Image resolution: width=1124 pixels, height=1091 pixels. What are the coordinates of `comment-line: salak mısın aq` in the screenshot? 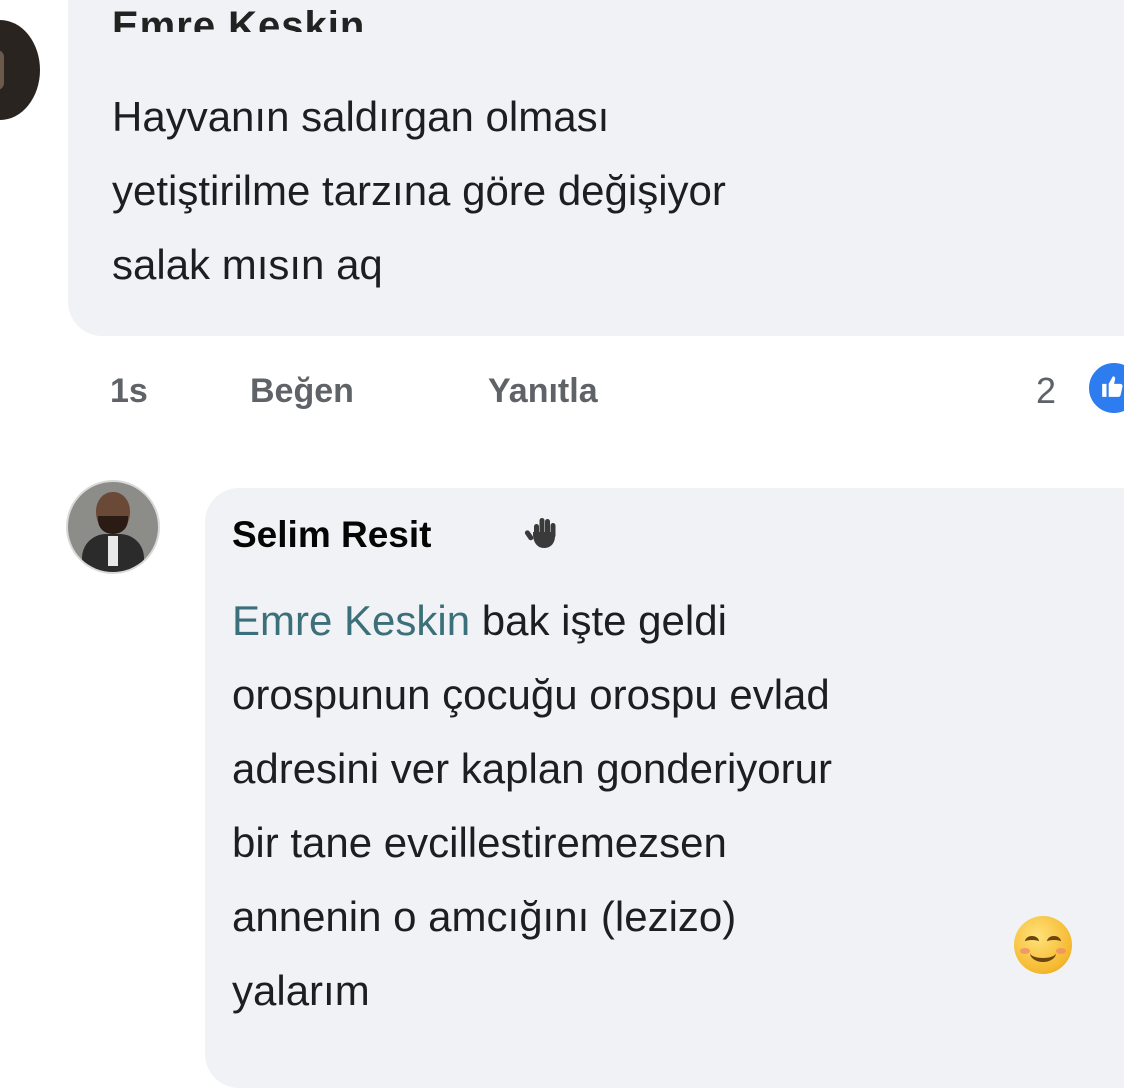 It's located at (247, 264).